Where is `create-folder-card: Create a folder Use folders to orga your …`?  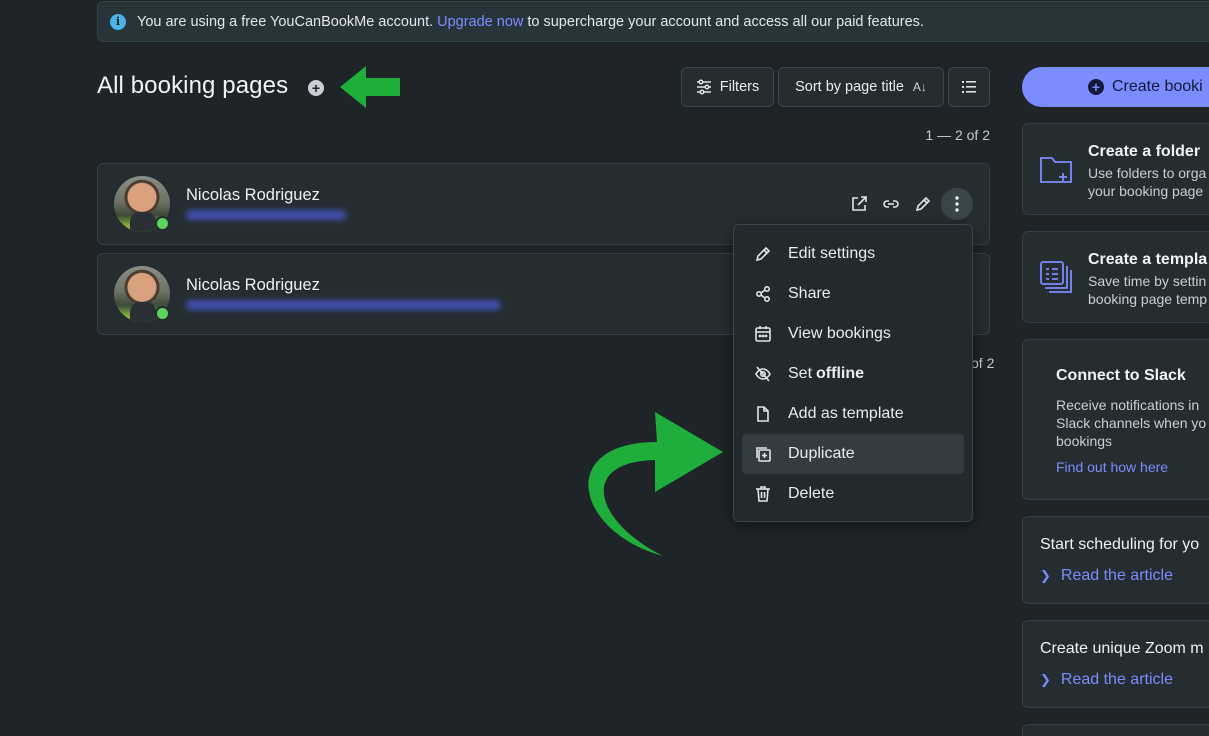 create-folder-card: Create a folder Use folders to orga your … is located at coordinates (1115, 169).